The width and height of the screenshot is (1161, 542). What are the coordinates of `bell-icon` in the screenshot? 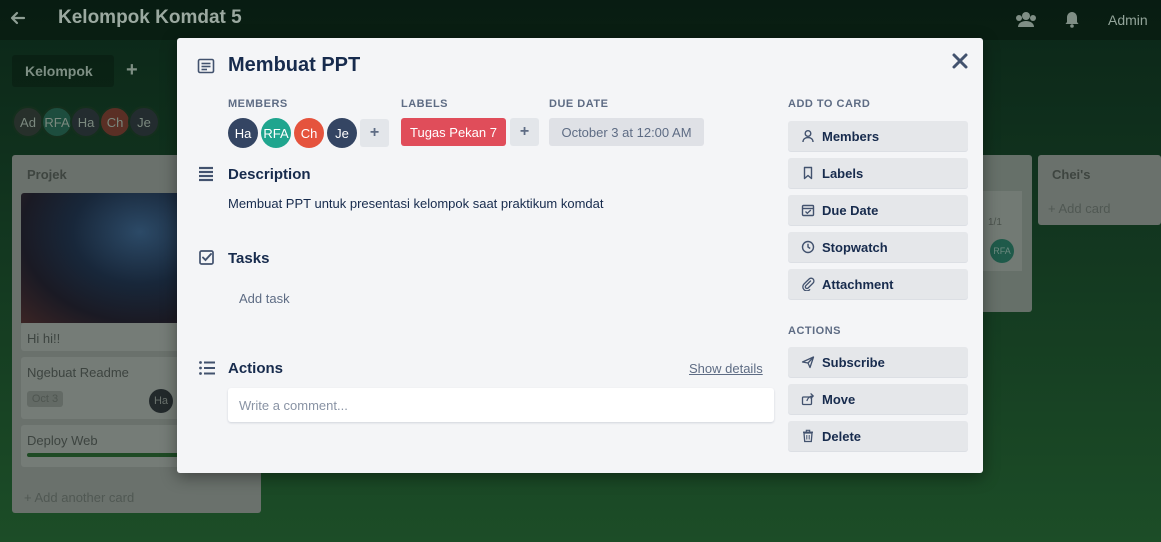 It's located at (1072, 19).